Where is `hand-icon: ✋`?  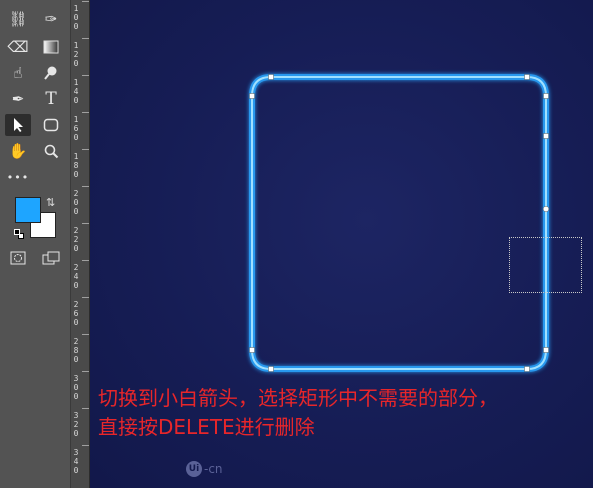
hand-icon: ✋ is located at coordinates (18, 150).